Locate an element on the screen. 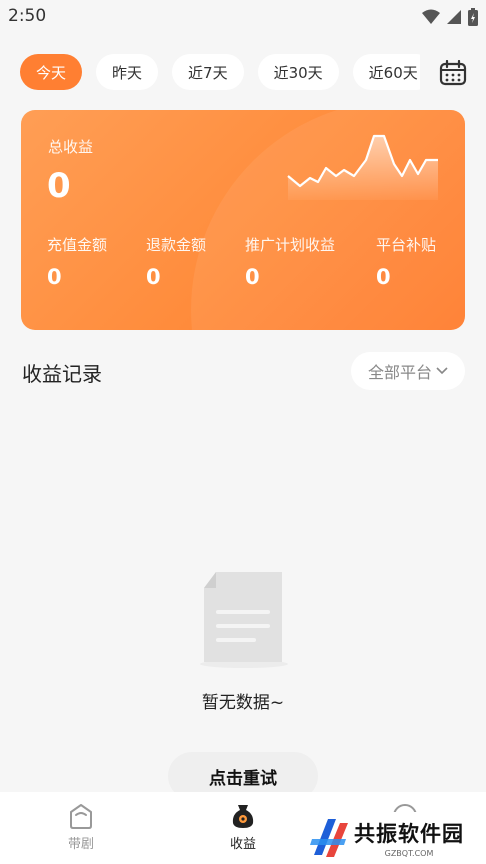 The image size is (486, 864). metric-refund: 退款金额 0 is located at coordinates (176, 261).